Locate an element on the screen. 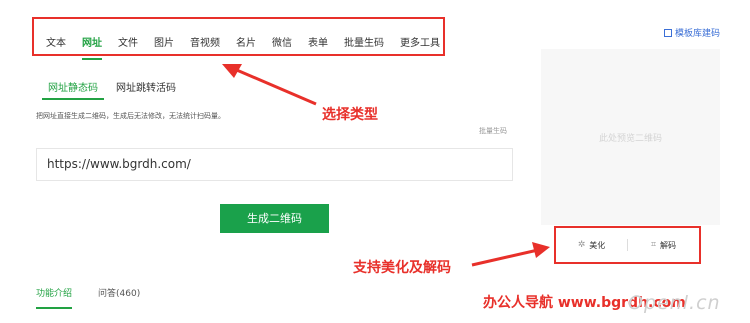 The width and height of the screenshot is (750, 323). bottom-tabs: 功能介绍 问答(460) is located at coordinates (88, 297).